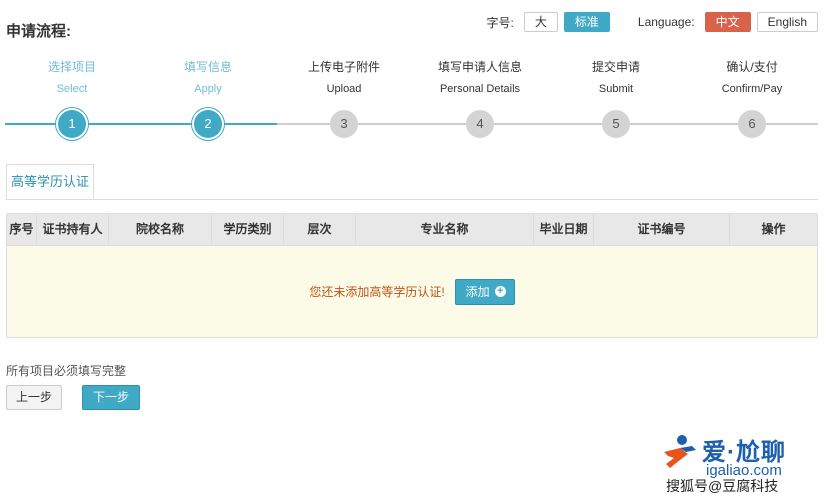 The width and height of the screenshot is (826, 500). What do you see at coordinates (752, 98) in the screenshot?
I see `step-confirm-pay: 确认/支付 Confirm/Pay 6` at bounding box center [752, 98].